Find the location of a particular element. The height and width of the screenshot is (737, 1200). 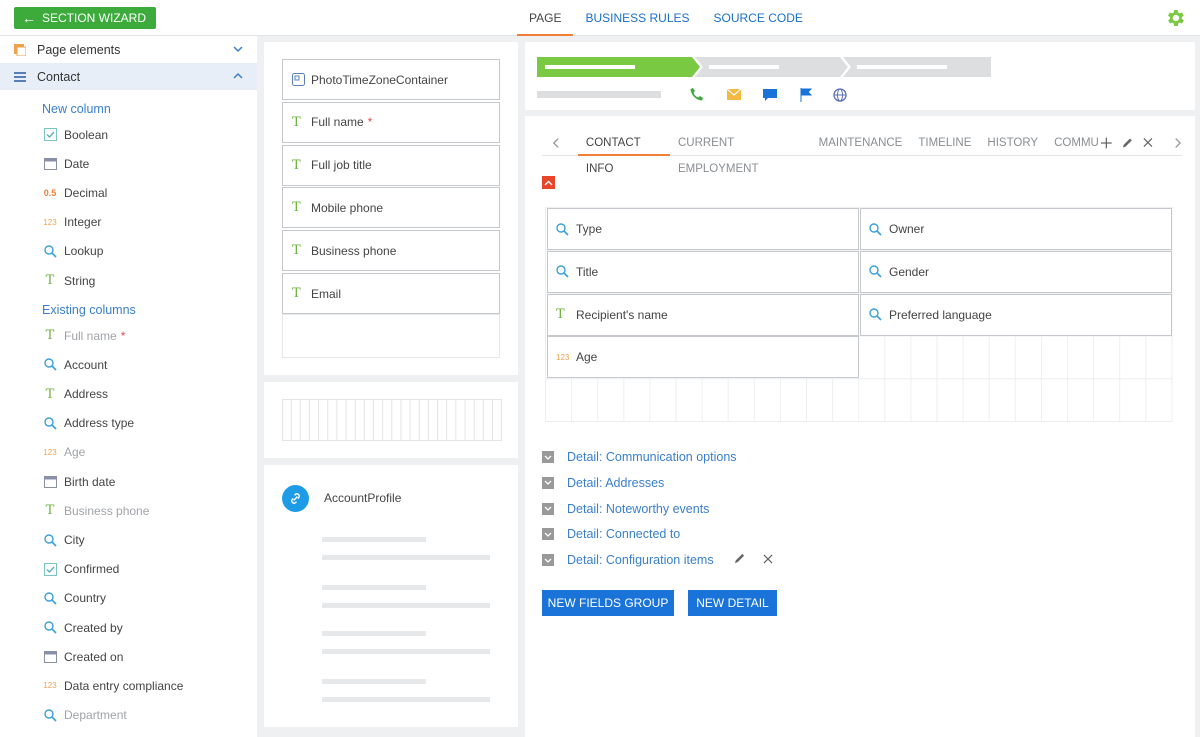

column-item: T Full name * is located at coordinates (128, 335).